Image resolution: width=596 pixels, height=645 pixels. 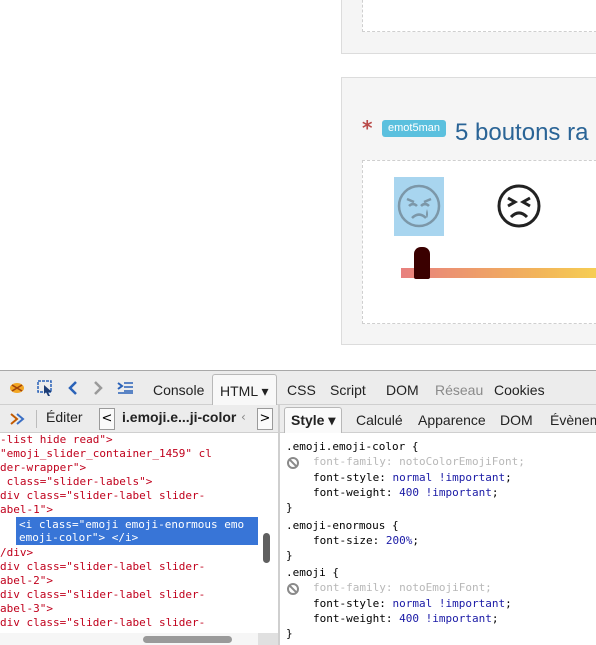 I want to click on html-tree-line: abel-2">, so click(x=26, y=581).